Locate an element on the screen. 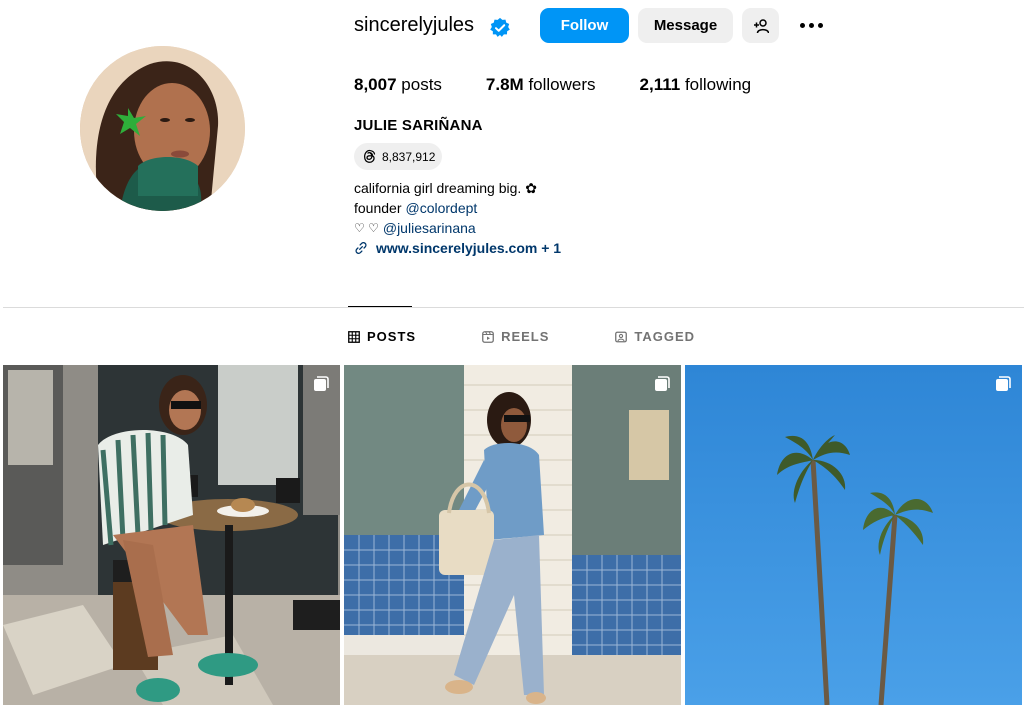 This screenshot has width=1027, height=705. avatar-image is located at coordinates (162, 128).